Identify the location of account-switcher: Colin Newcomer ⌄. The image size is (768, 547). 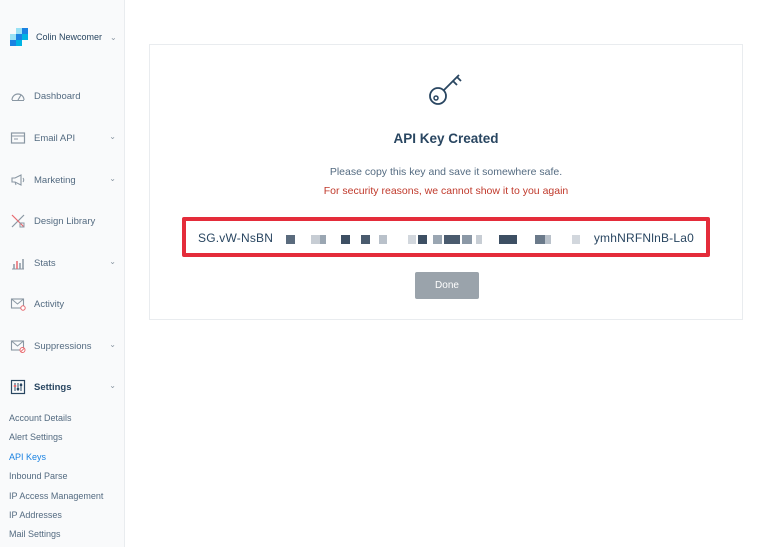
(65, 37).